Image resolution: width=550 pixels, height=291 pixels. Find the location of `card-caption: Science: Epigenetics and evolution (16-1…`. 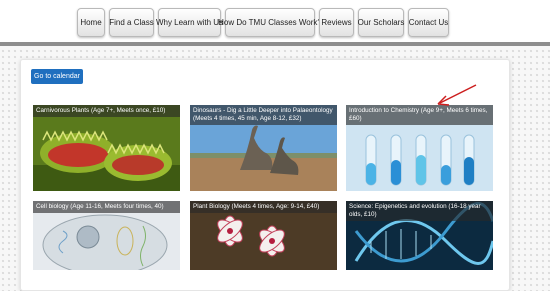

card-caption: Science: Epigenetics and evolution (16-1… is located at coordinates (419, 211).